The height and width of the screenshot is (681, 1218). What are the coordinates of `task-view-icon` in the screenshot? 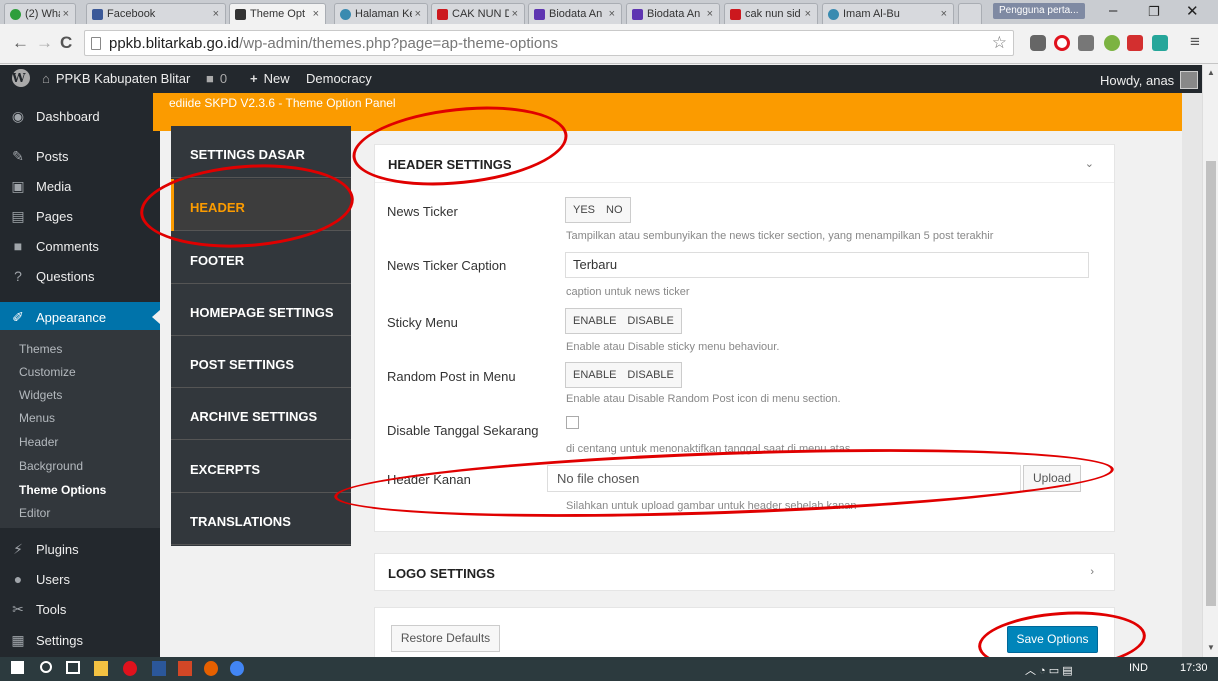 It's located at (73, 667).